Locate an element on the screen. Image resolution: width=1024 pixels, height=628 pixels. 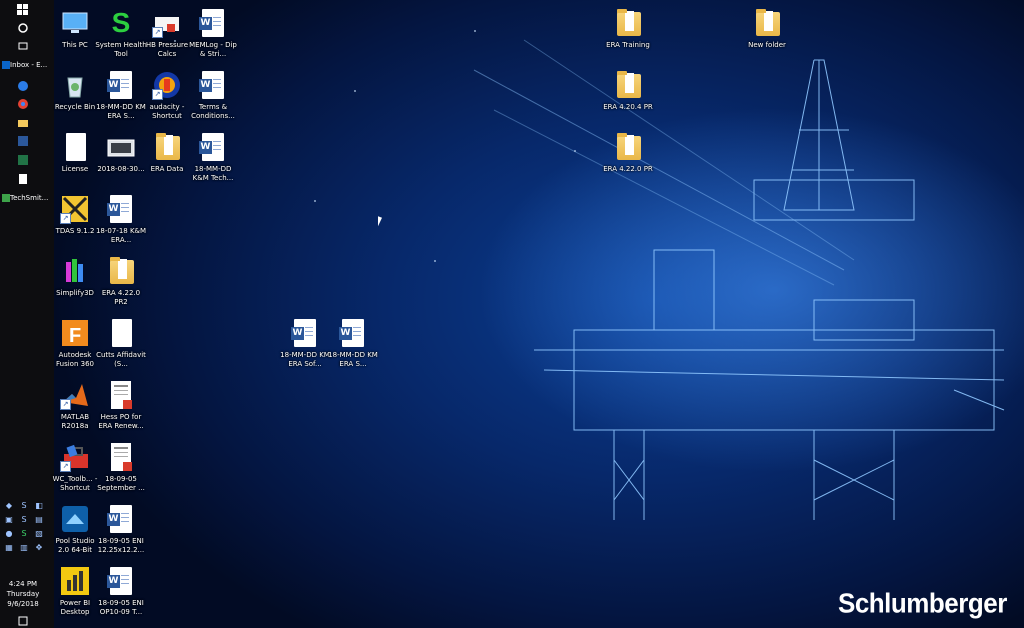
desktop-icon: This PC is located at coordinates (75, 29).